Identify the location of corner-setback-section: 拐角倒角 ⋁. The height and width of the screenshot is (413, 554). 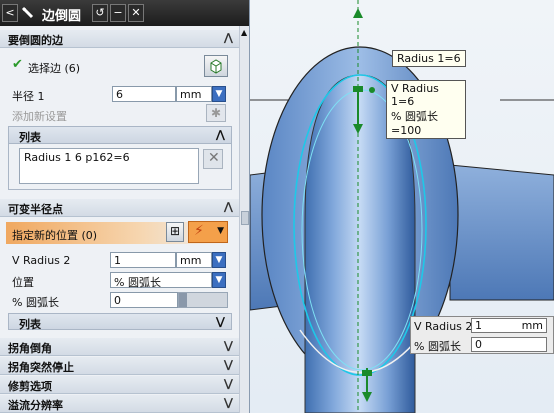
(119, 347).